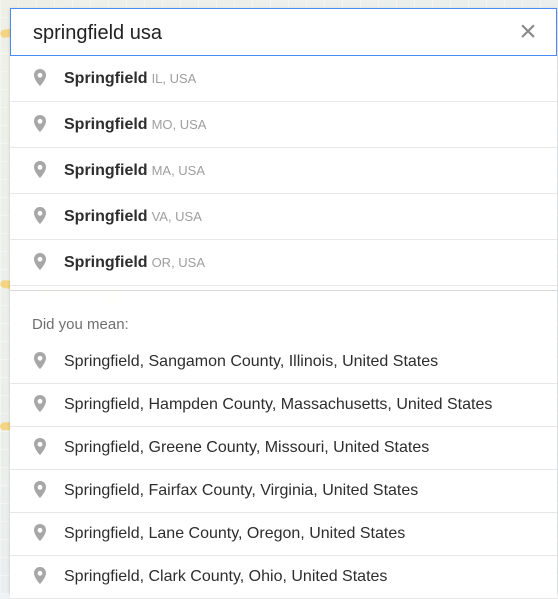 The width and height of the screenshot is (558, 599). I want to click on suggestion-item-ma: Springfield MA, USA, so click(283, 171).